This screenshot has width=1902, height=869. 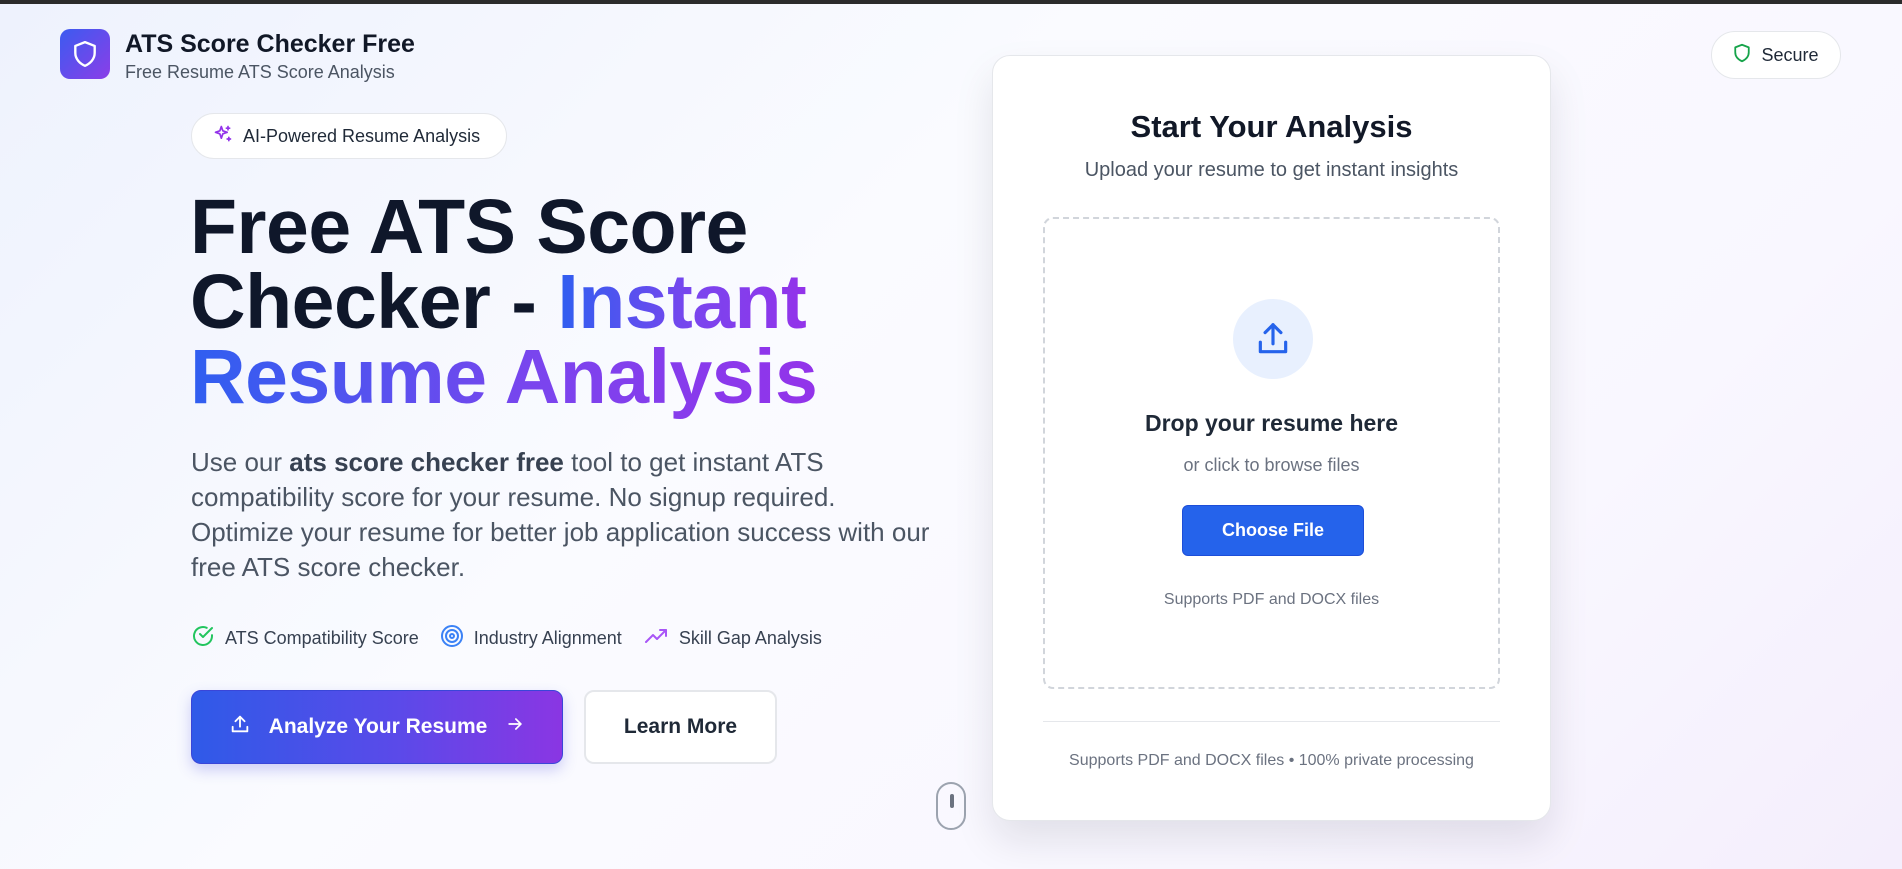 I want to click on arrow-right-icon, so click(x=515, y=727).